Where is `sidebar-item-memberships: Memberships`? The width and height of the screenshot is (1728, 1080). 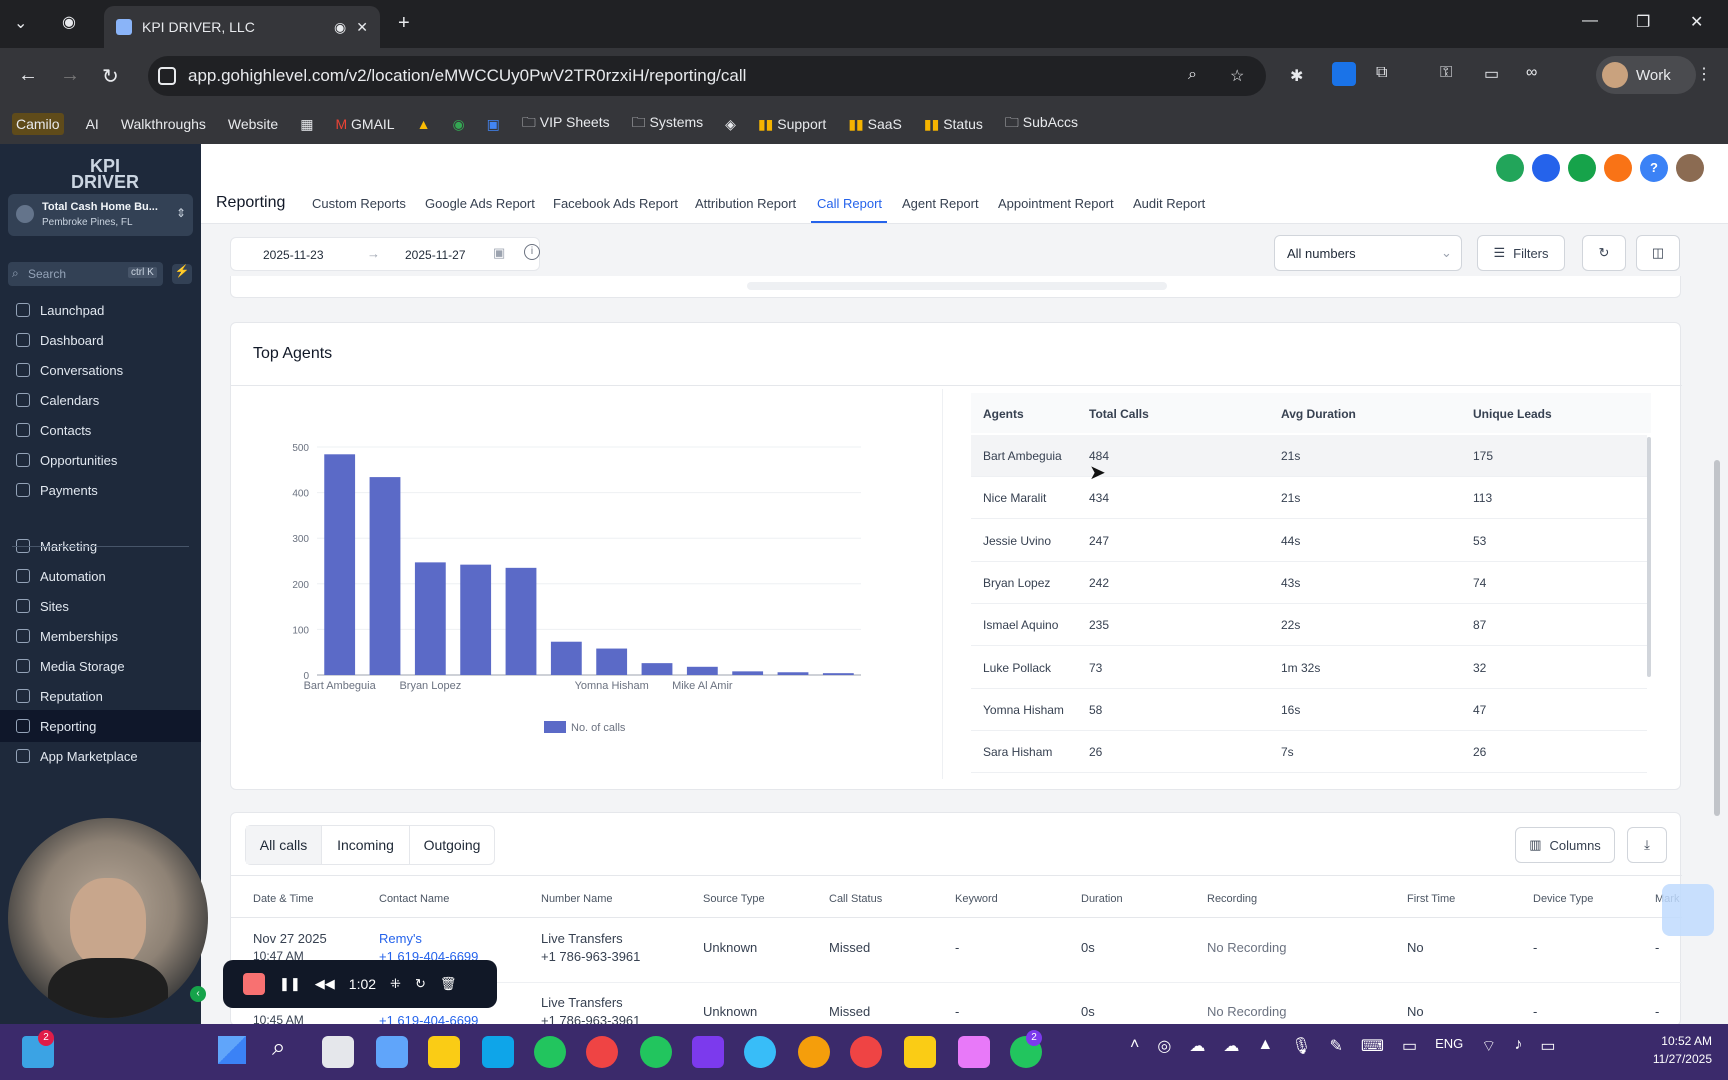 sidebar-item-memberships: Memberships is located at coordinates (100, 636).